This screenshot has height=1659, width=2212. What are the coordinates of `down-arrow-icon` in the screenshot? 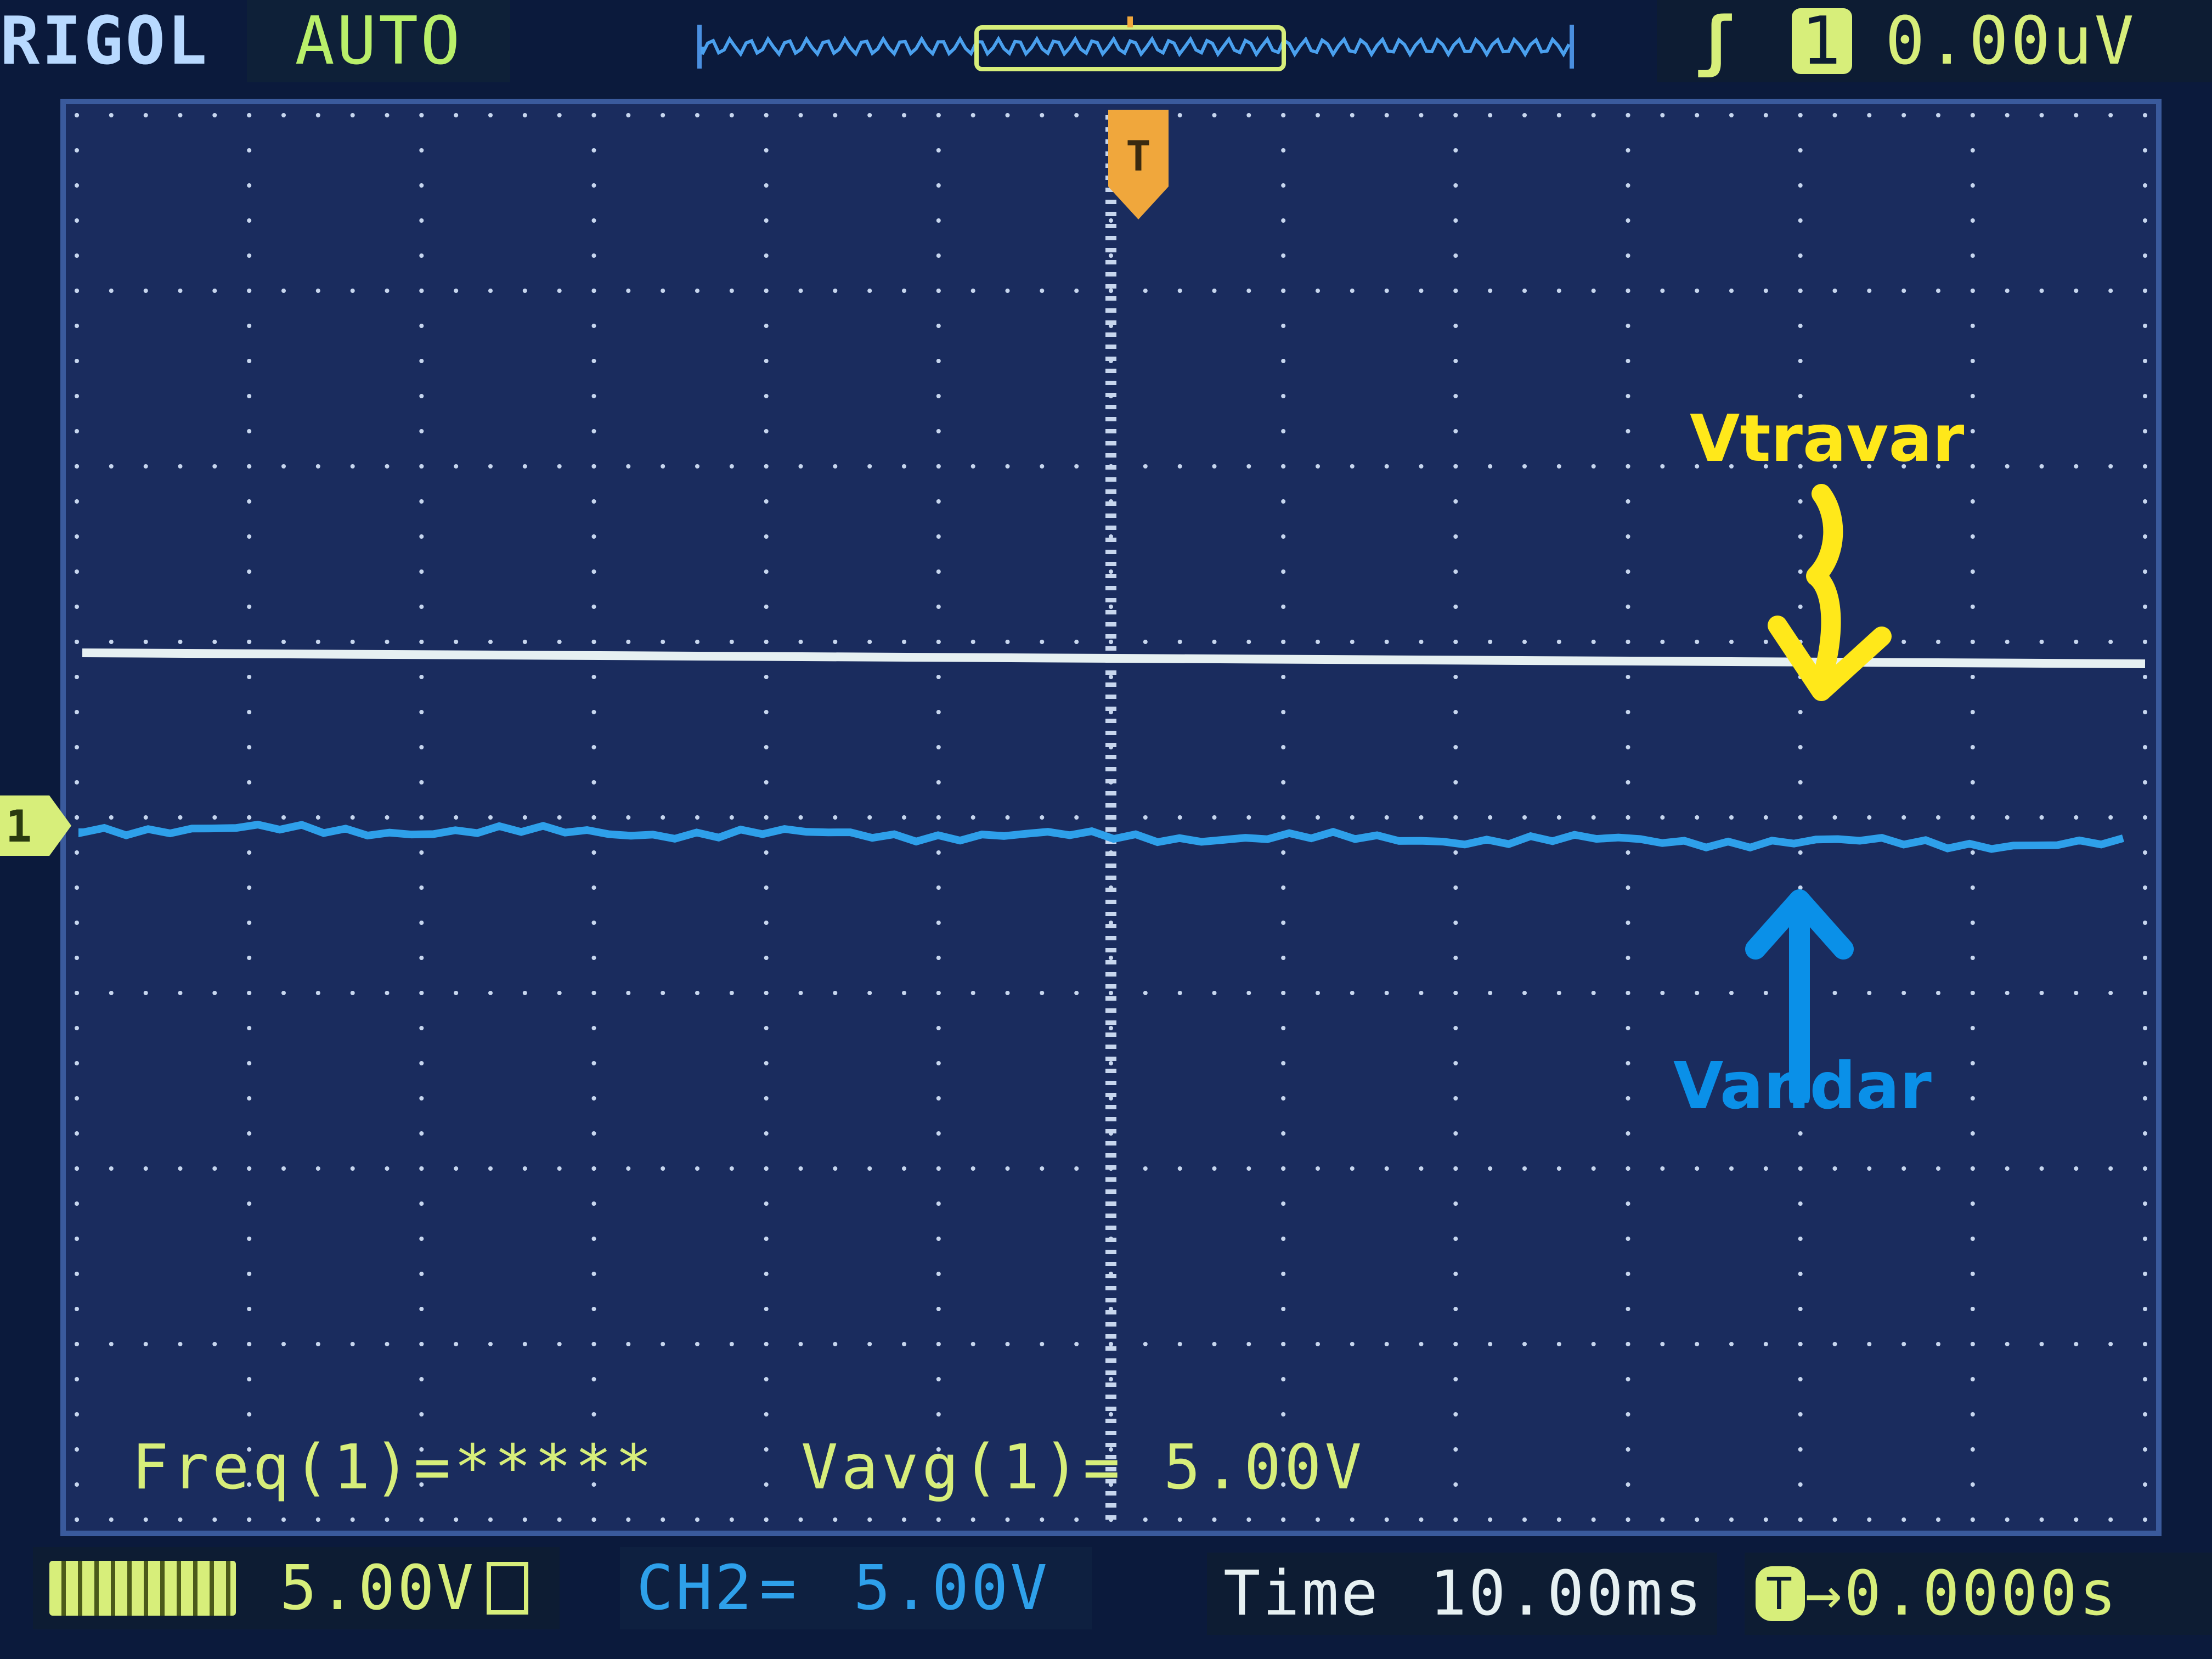 It's located at (1830, 592).